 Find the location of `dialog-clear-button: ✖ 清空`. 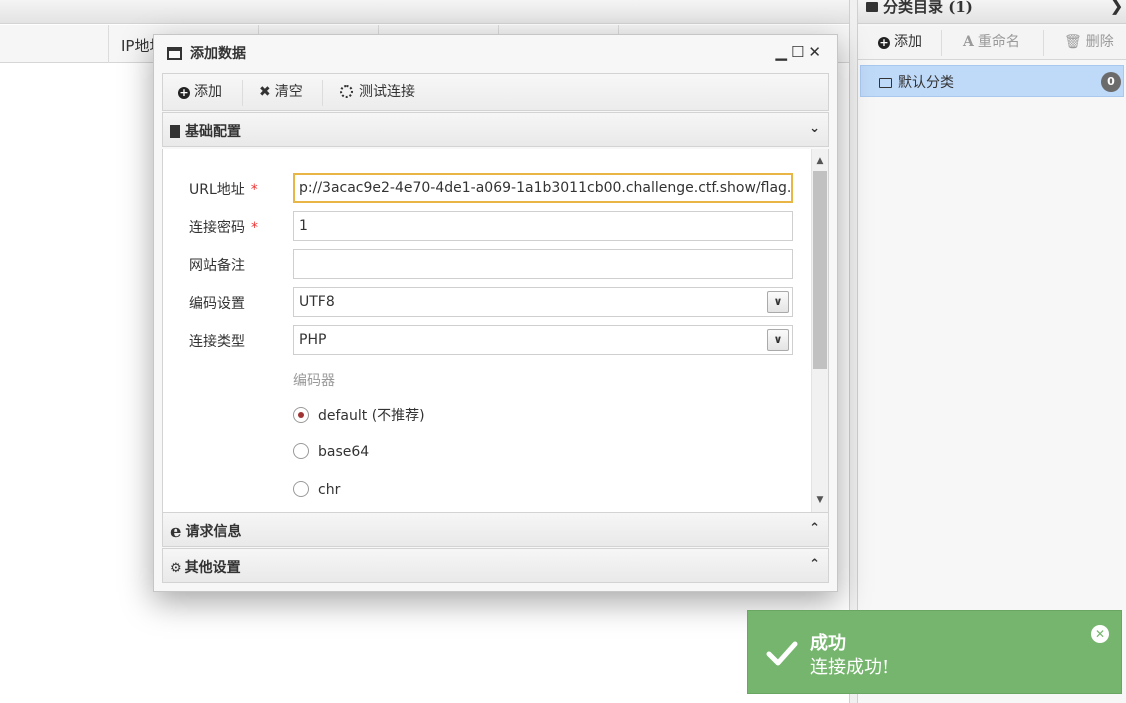

dialog-clear-button: ✖ 清空 is located at coordinates (281, 93).